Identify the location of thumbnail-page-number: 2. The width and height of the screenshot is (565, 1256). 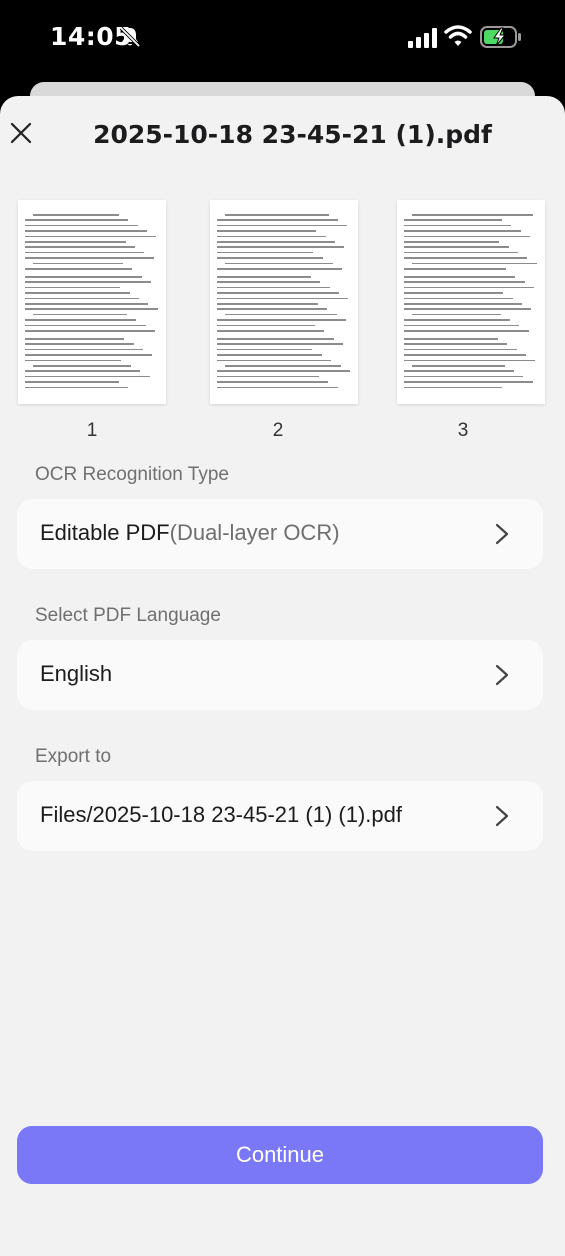
(278, 430).